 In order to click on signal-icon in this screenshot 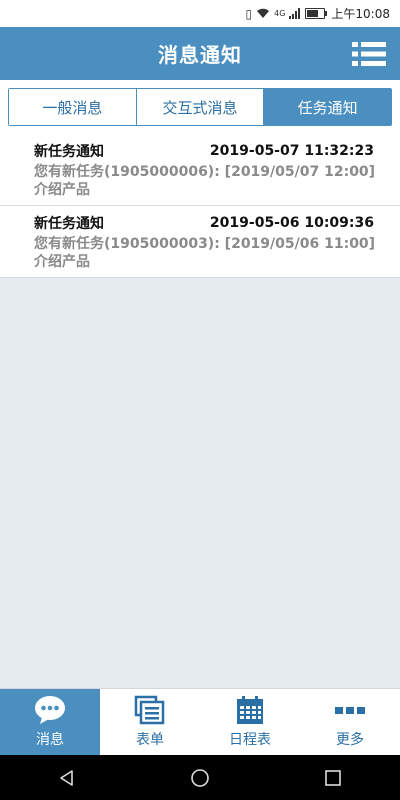, I will do `click(295, 13)`.